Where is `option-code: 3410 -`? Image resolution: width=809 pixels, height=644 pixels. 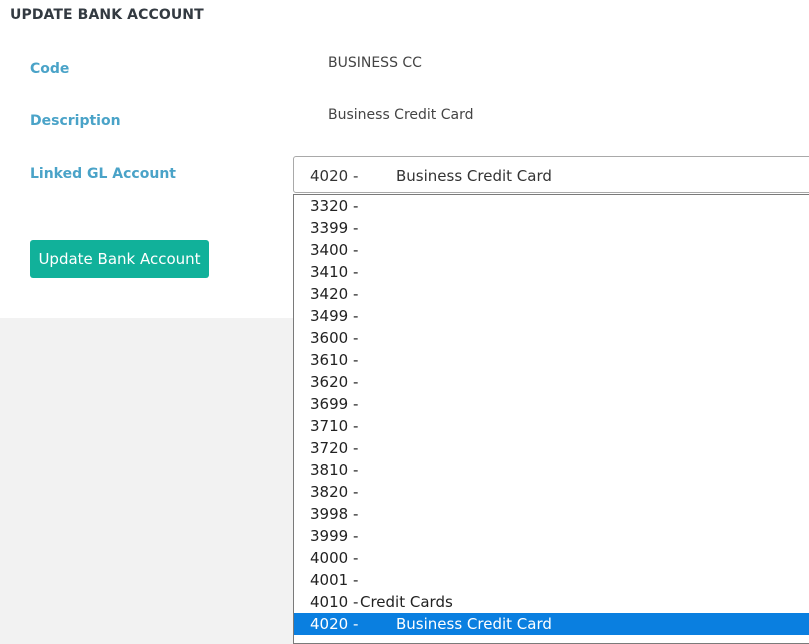
option-code: 3410 - is located at coordinates (334, 272).